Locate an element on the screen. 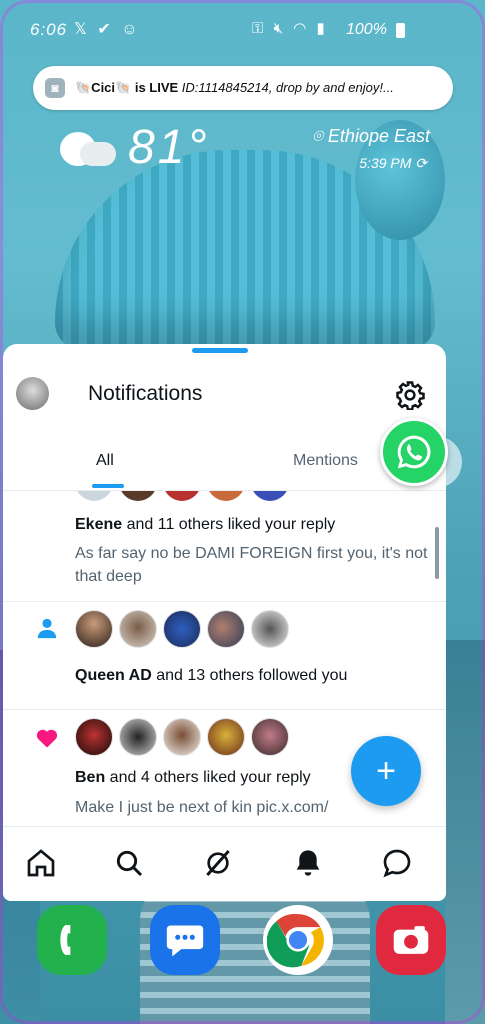 The width and height of the screenshot is (485, 1024). list-item: Queen AD and 13 others followed you is located at coordinates (224, 656).